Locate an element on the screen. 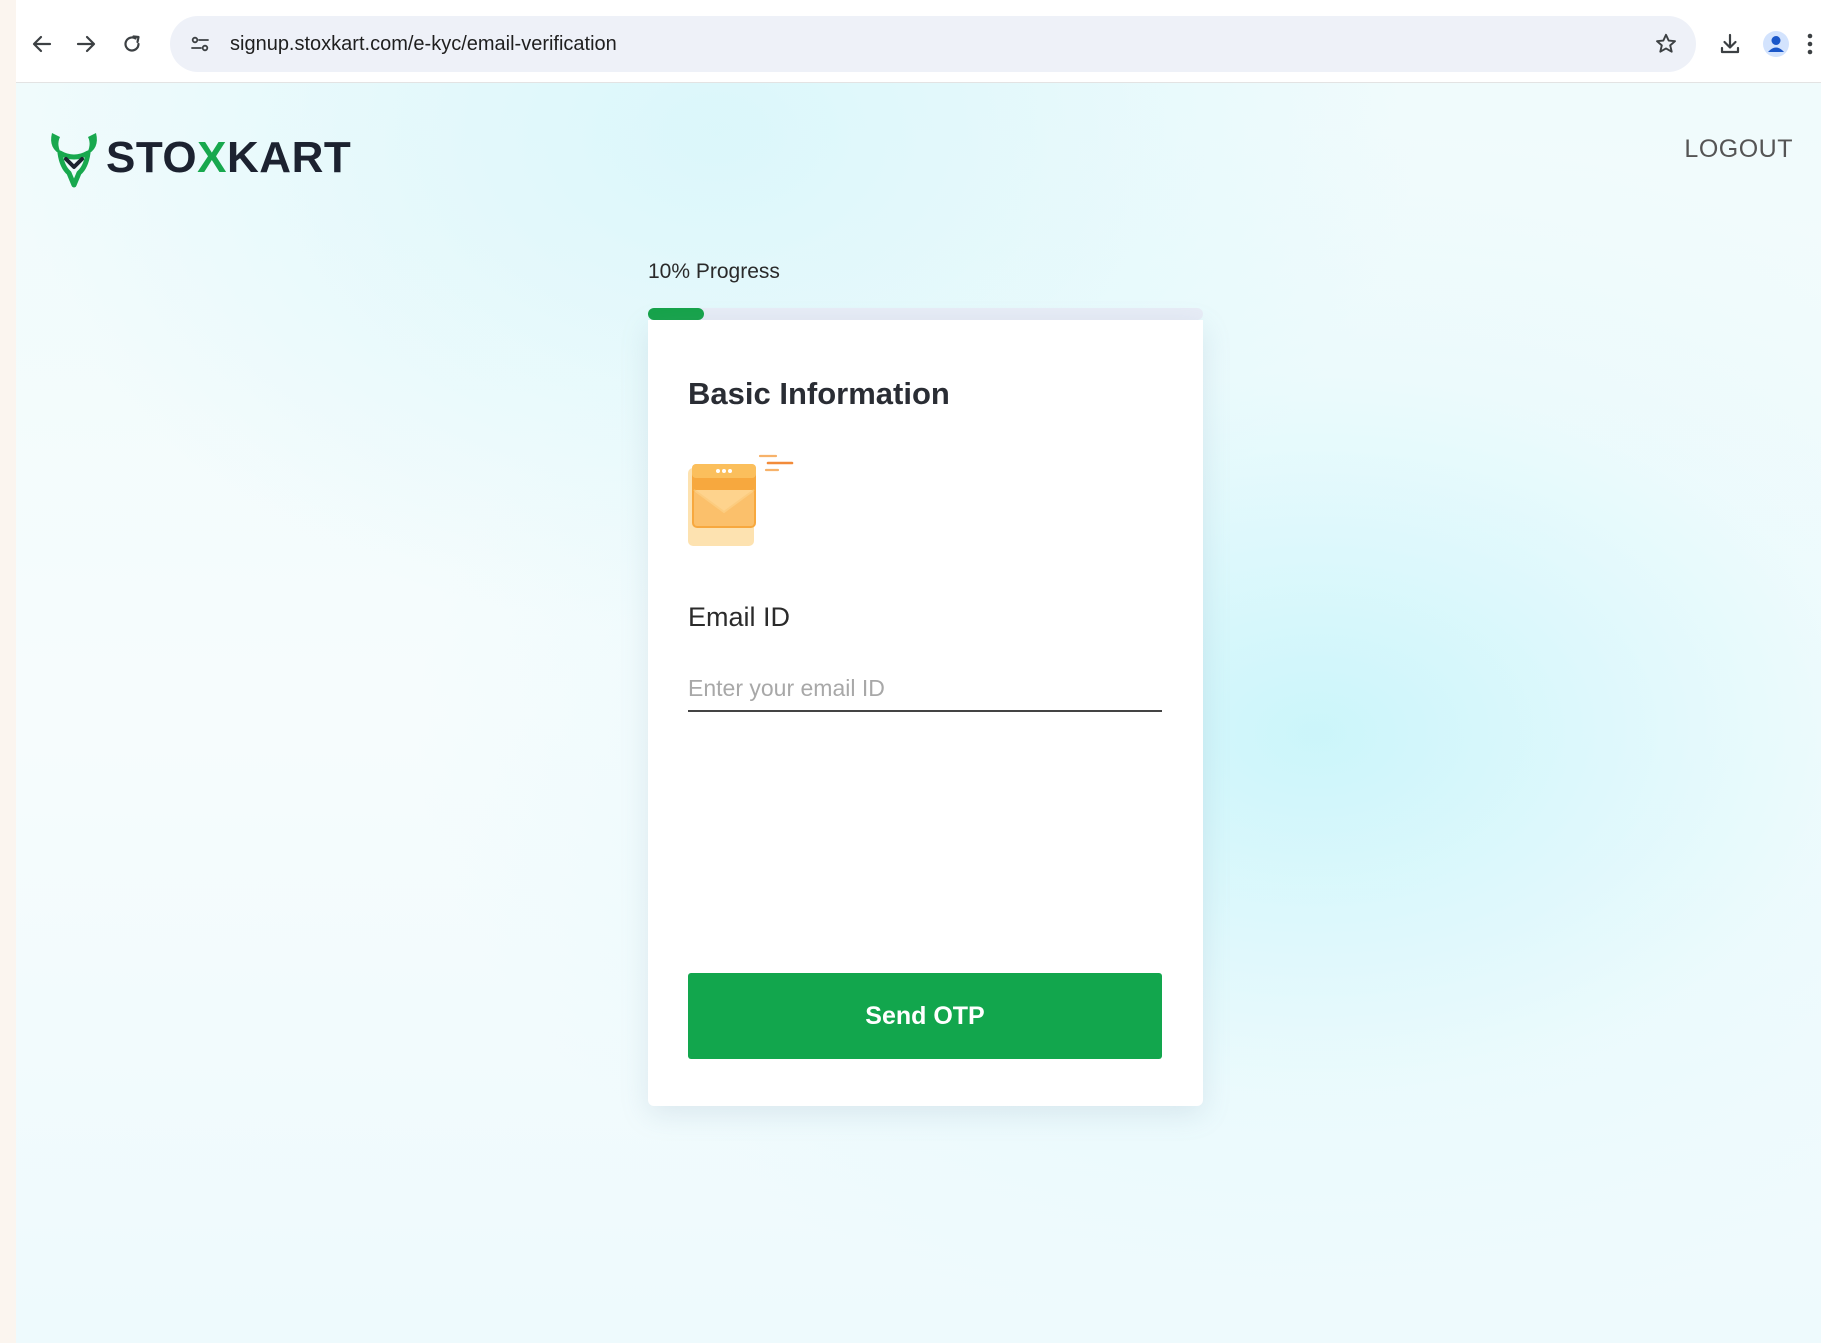 The height and width of the screenshot is (1343, 1821). profile-icon is located at coordinates (1776, 44).